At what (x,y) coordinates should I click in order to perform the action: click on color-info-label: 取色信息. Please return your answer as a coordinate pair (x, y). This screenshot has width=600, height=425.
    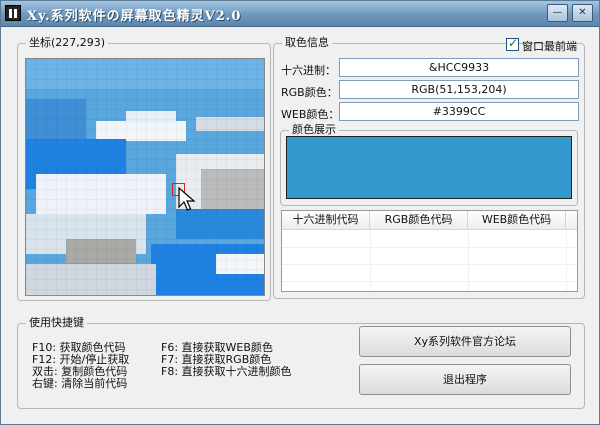
    Looking at the image, I should click on (307, 43).